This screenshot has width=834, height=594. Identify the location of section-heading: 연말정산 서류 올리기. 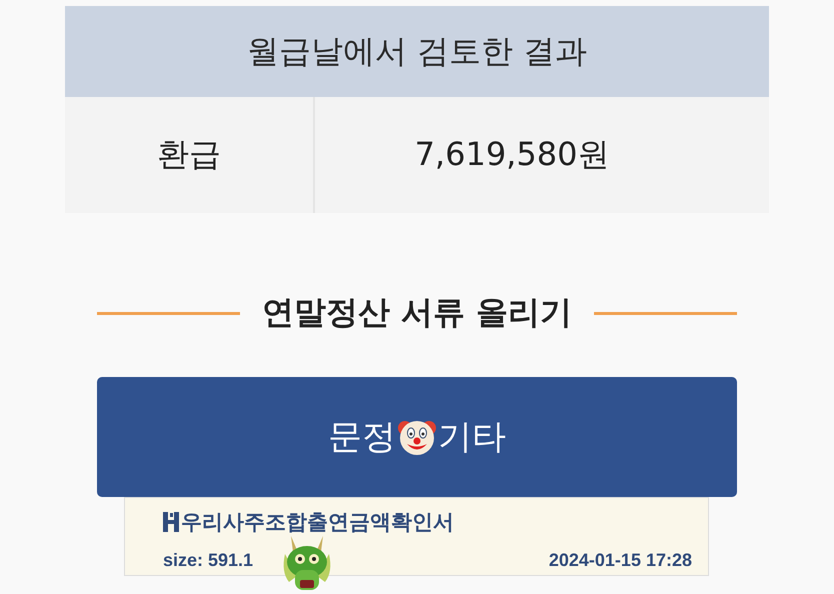
(417, 312).